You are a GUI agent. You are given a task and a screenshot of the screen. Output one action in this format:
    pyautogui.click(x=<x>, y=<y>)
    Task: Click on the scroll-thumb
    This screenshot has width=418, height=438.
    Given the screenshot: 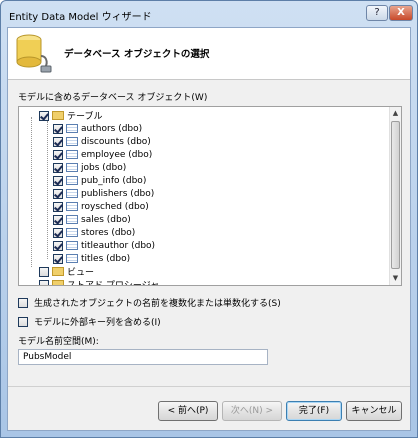 What is the action you would take?
    pyautogui.click(x=395, y=195)
    